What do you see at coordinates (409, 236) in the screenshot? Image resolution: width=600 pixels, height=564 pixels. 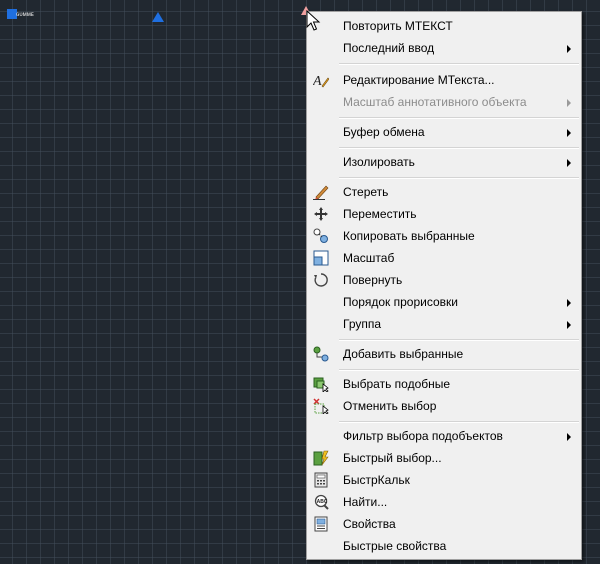 I see `menu-item-label: Копировать выбранные` at bounding box center [409, 236].